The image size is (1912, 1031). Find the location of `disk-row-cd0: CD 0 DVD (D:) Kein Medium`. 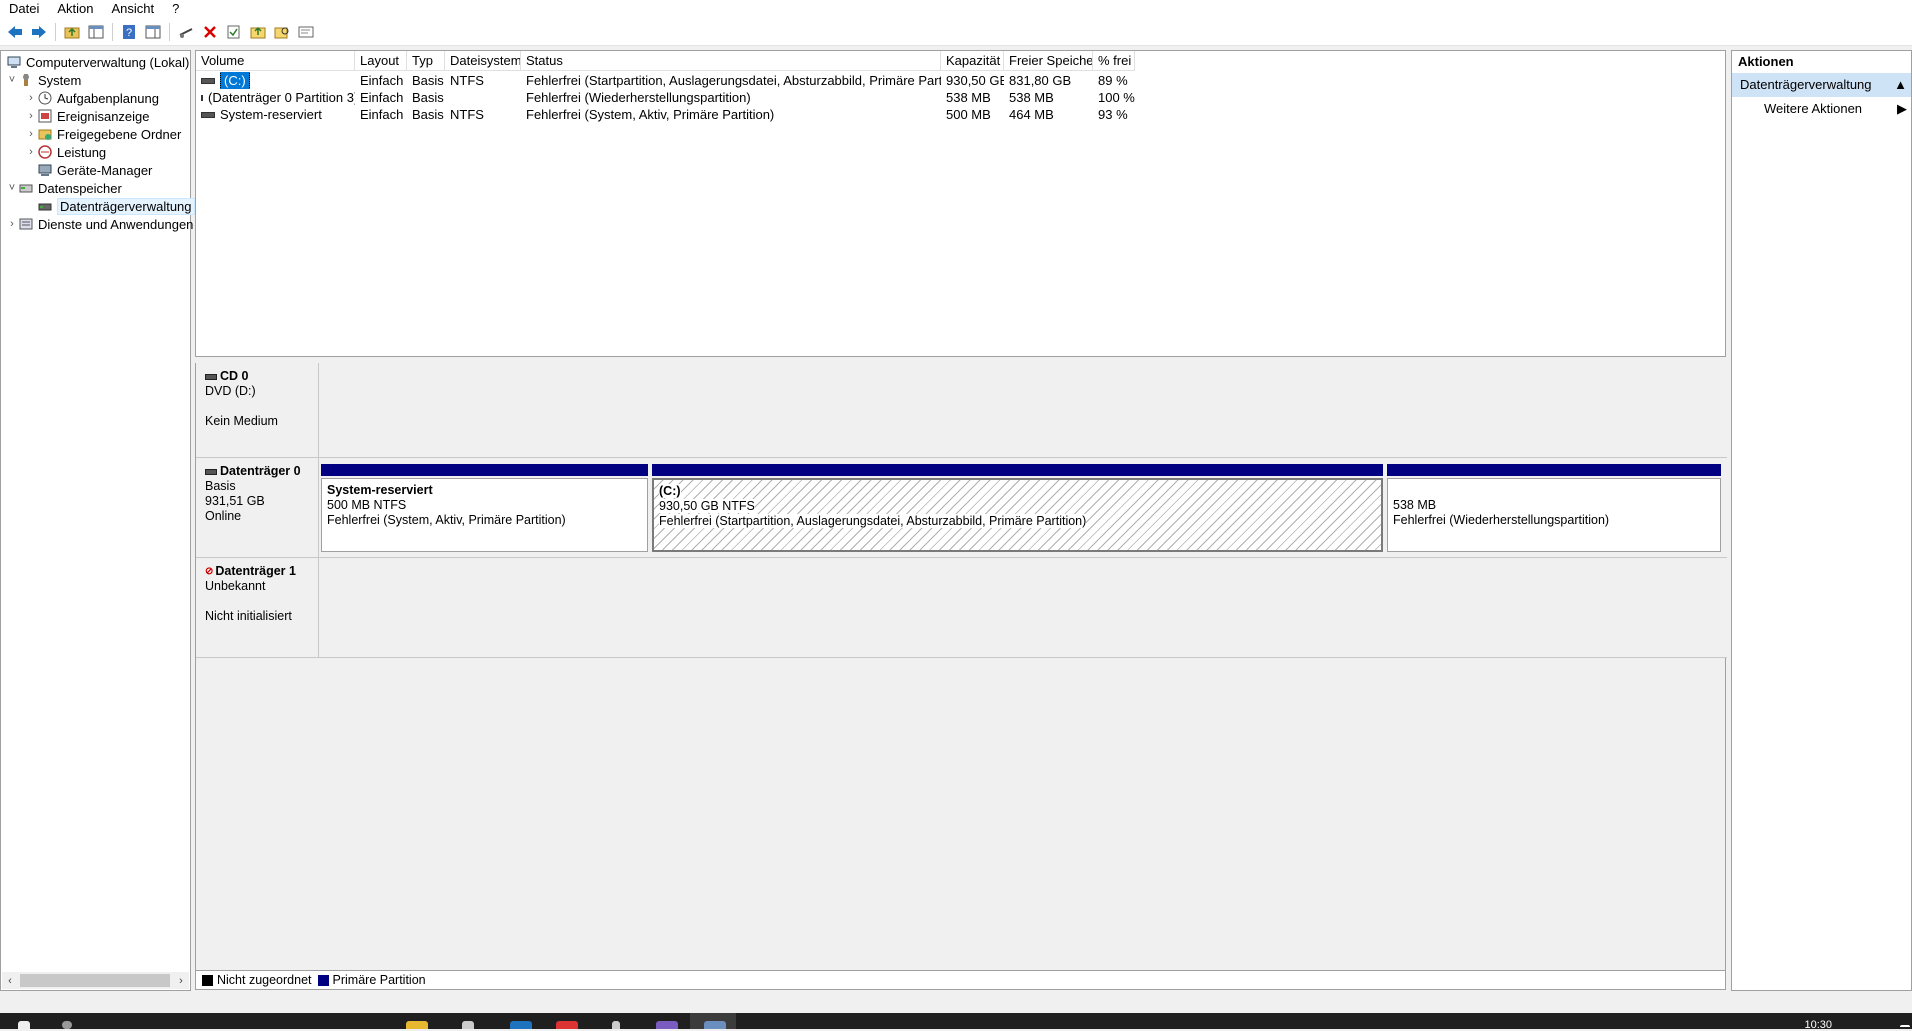

disk-row-cd0: CD 0 DVD (D:) Kein Medium is located at coordinates (961, 410).